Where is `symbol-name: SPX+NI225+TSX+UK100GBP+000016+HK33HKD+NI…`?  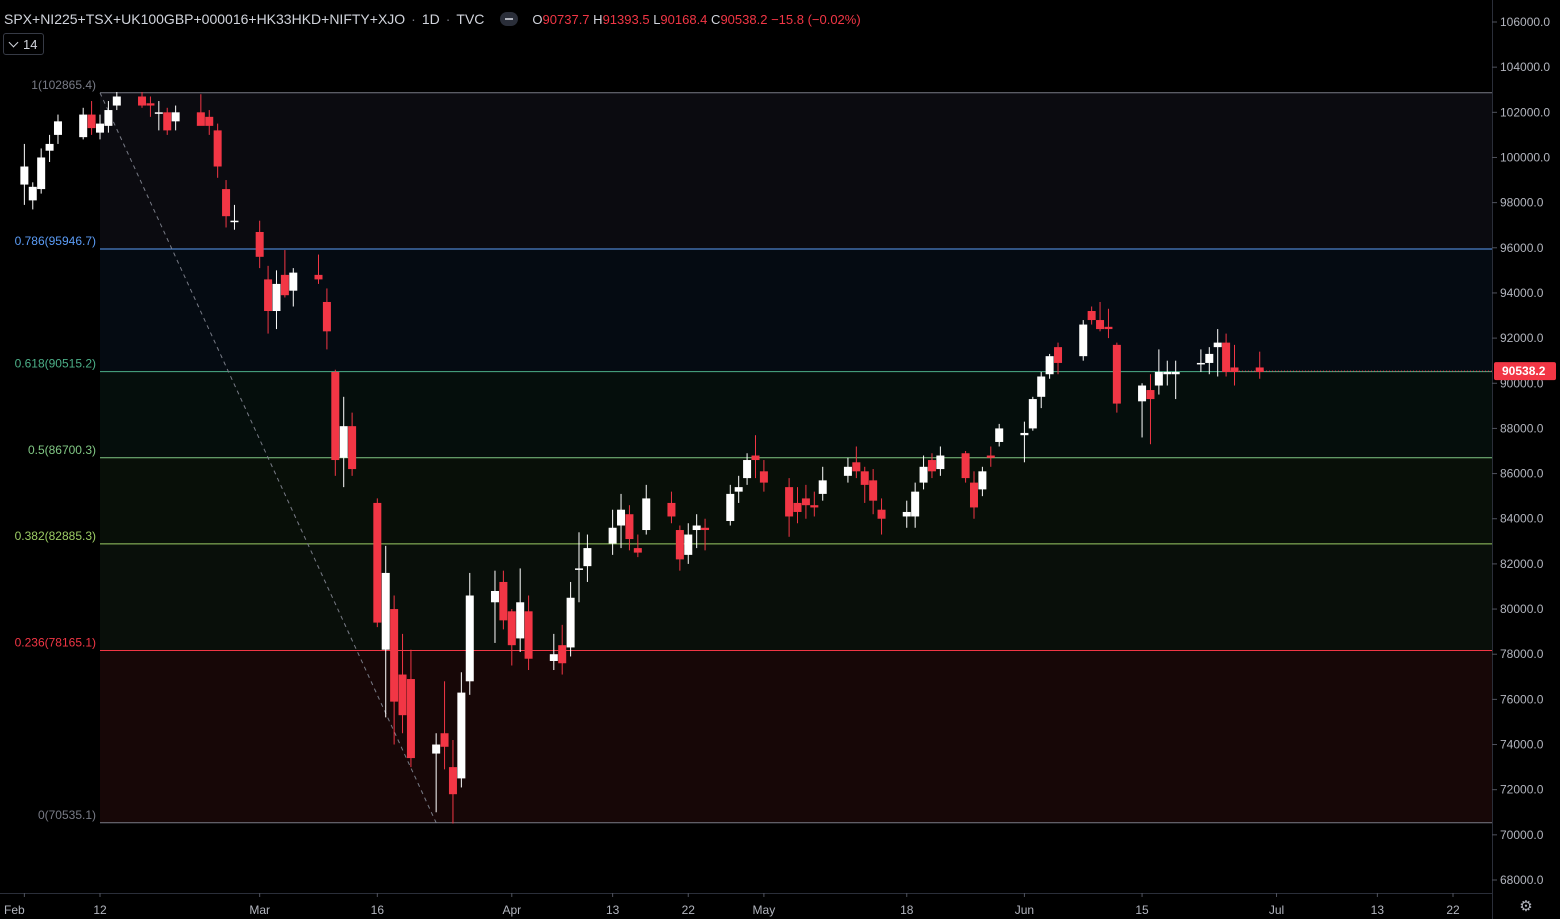 symbol-name: SPX+NI225+TSX+UK100GBP+000016+HK33HKD+NI… is located at coordinates (204, 19).